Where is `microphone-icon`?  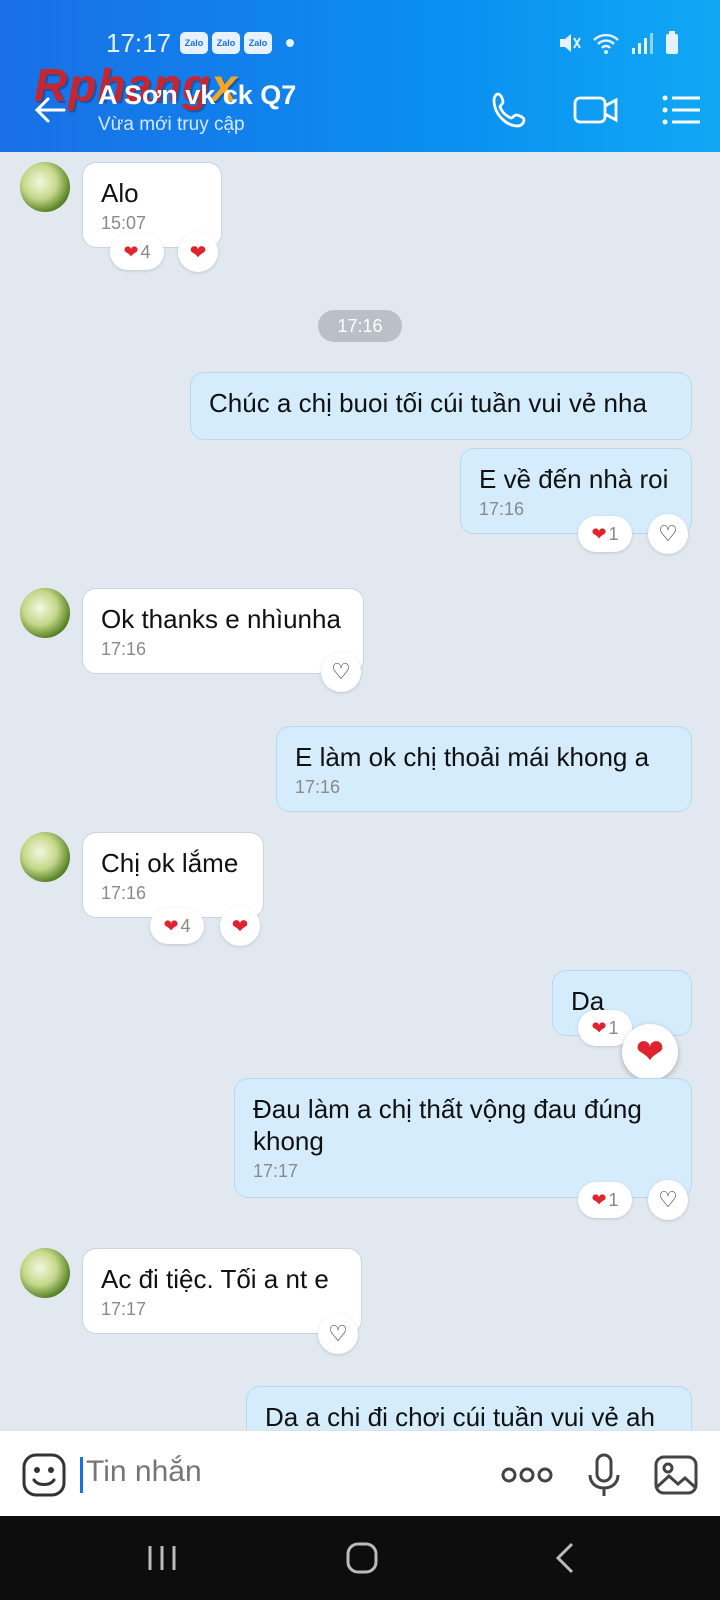 microphone-icon is located at coordinates (604, 1475).